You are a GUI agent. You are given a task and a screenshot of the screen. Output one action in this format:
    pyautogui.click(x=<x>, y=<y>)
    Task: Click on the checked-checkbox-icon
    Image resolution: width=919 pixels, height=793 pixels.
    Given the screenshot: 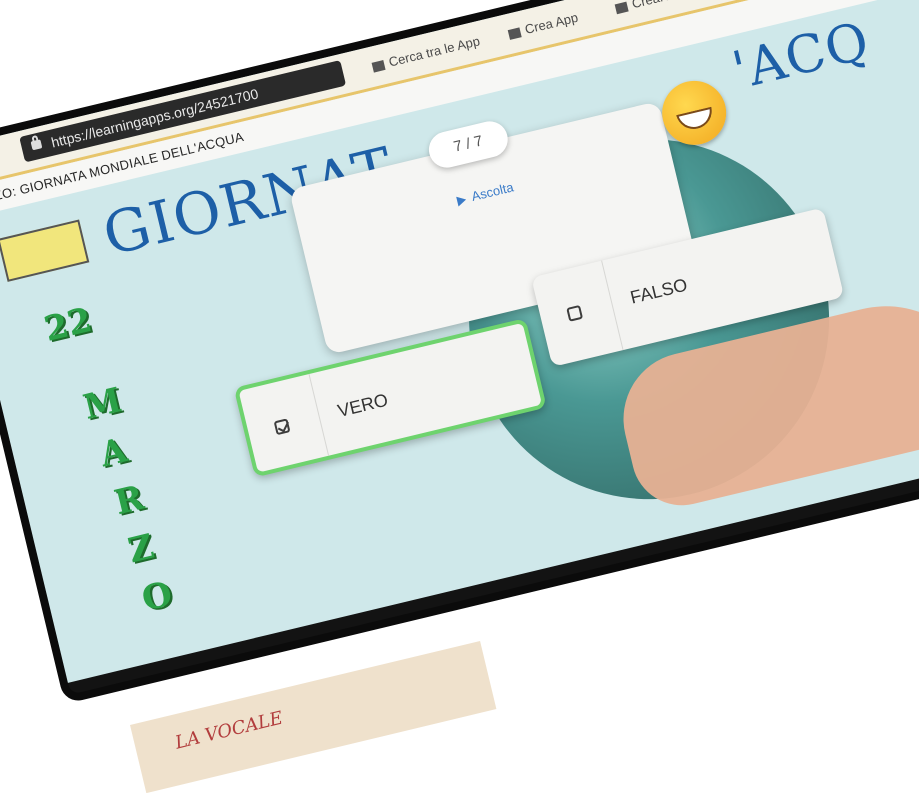 What is the action you would take?
    pyautogui.click(x=282, y=427)
    